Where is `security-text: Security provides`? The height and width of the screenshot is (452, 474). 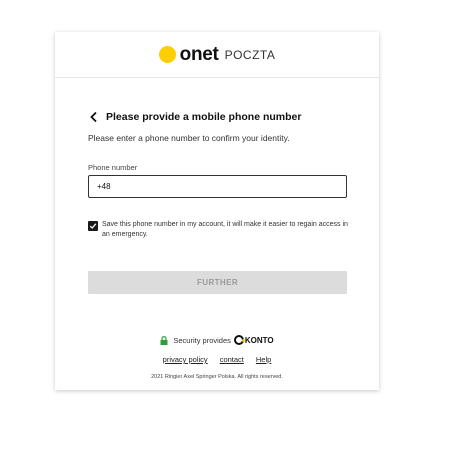
security-text: Security provides is located at coordinates (202, 340).